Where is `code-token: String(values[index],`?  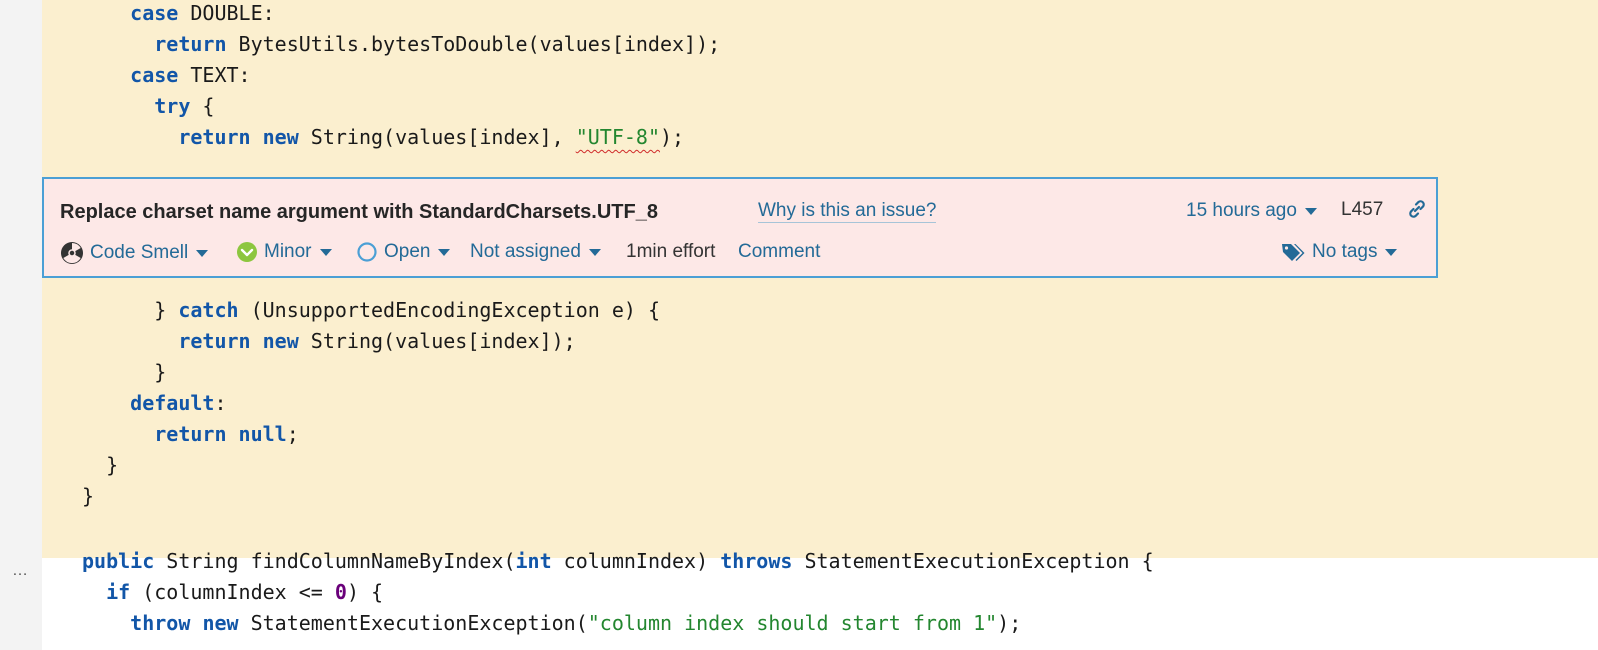 code-token: String(values[index], is located at coordinates (437, 137).